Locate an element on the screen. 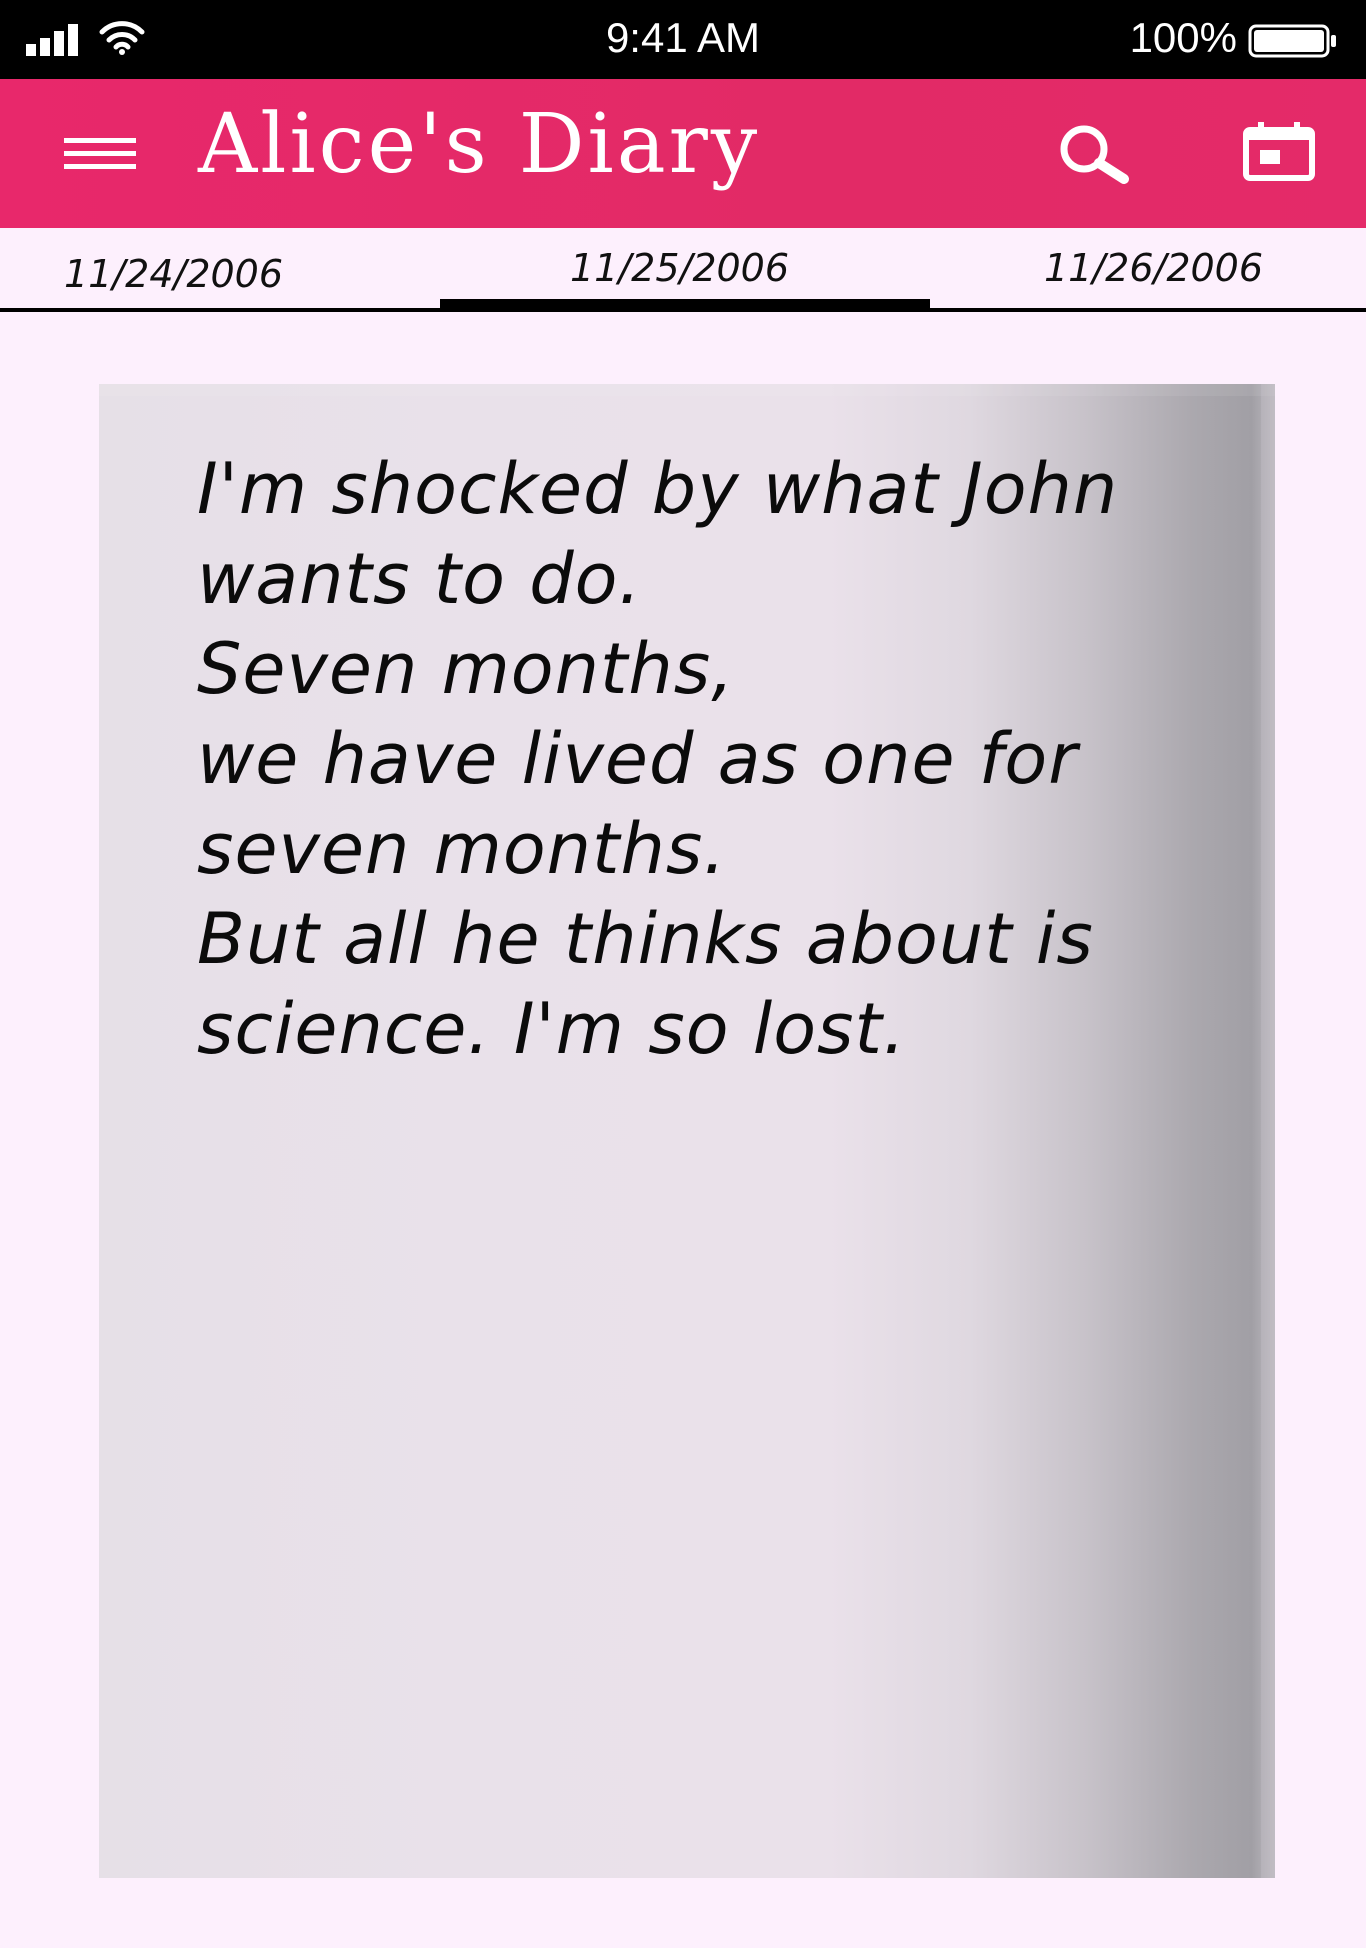 This screenshot has height=1948, width=1366. battery-percent: 100% is located at coordinates (1183, 37).